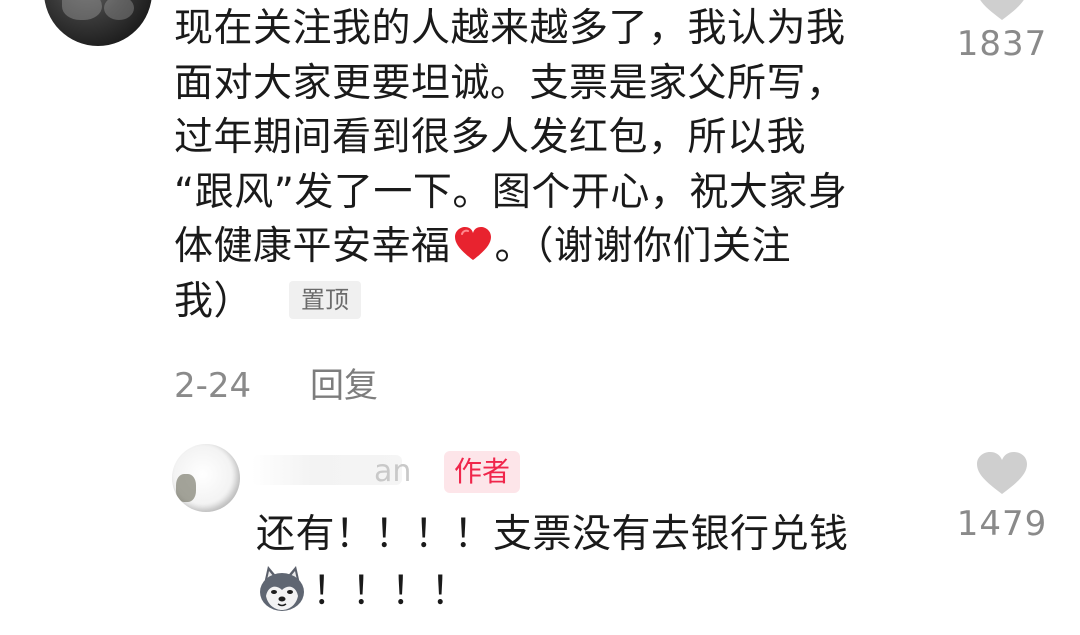  I want to click on reply-line-segment: ！！！！, so click(391, 591).